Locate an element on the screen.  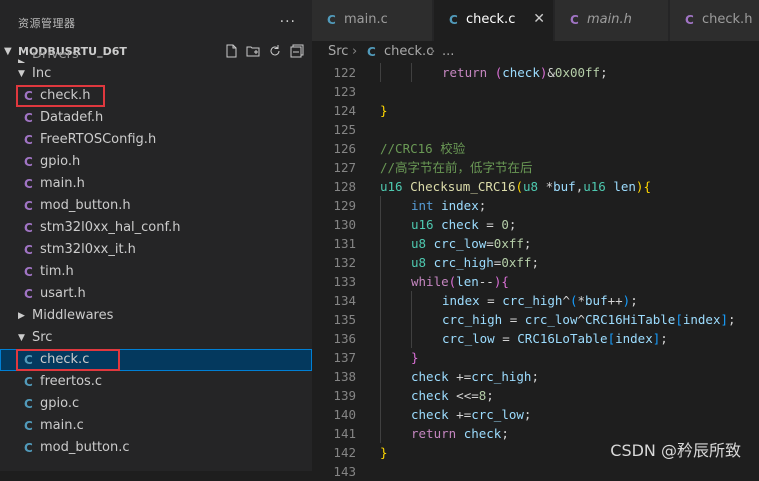
file-item: Cmain.c is located at coordinates (156, 426).